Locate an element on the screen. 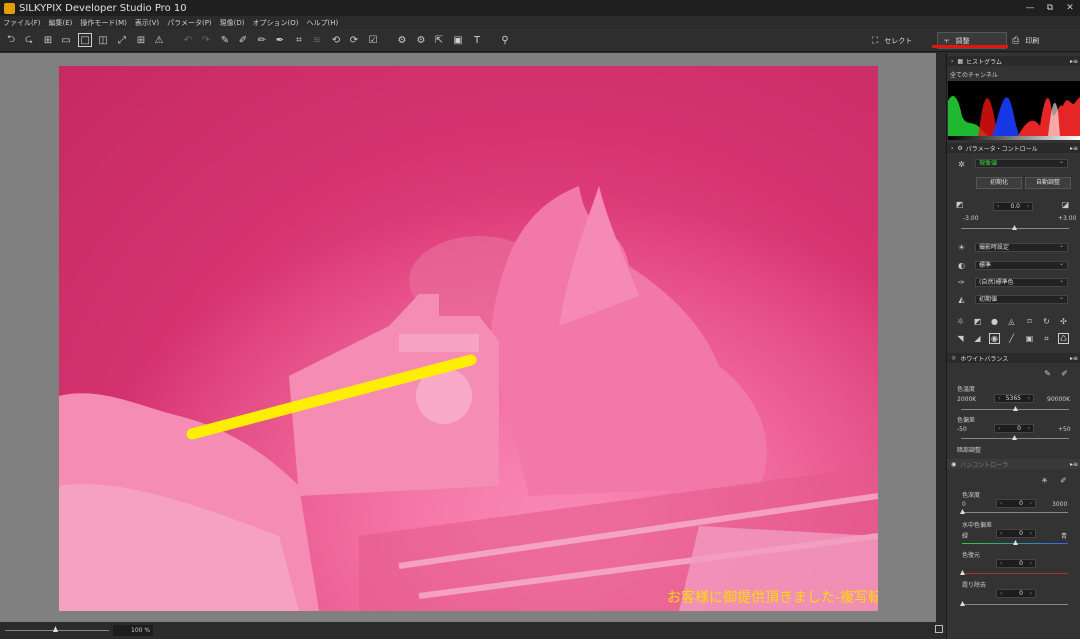  dev-input: ‹ 0 › is located at coordinates (1016, 533).